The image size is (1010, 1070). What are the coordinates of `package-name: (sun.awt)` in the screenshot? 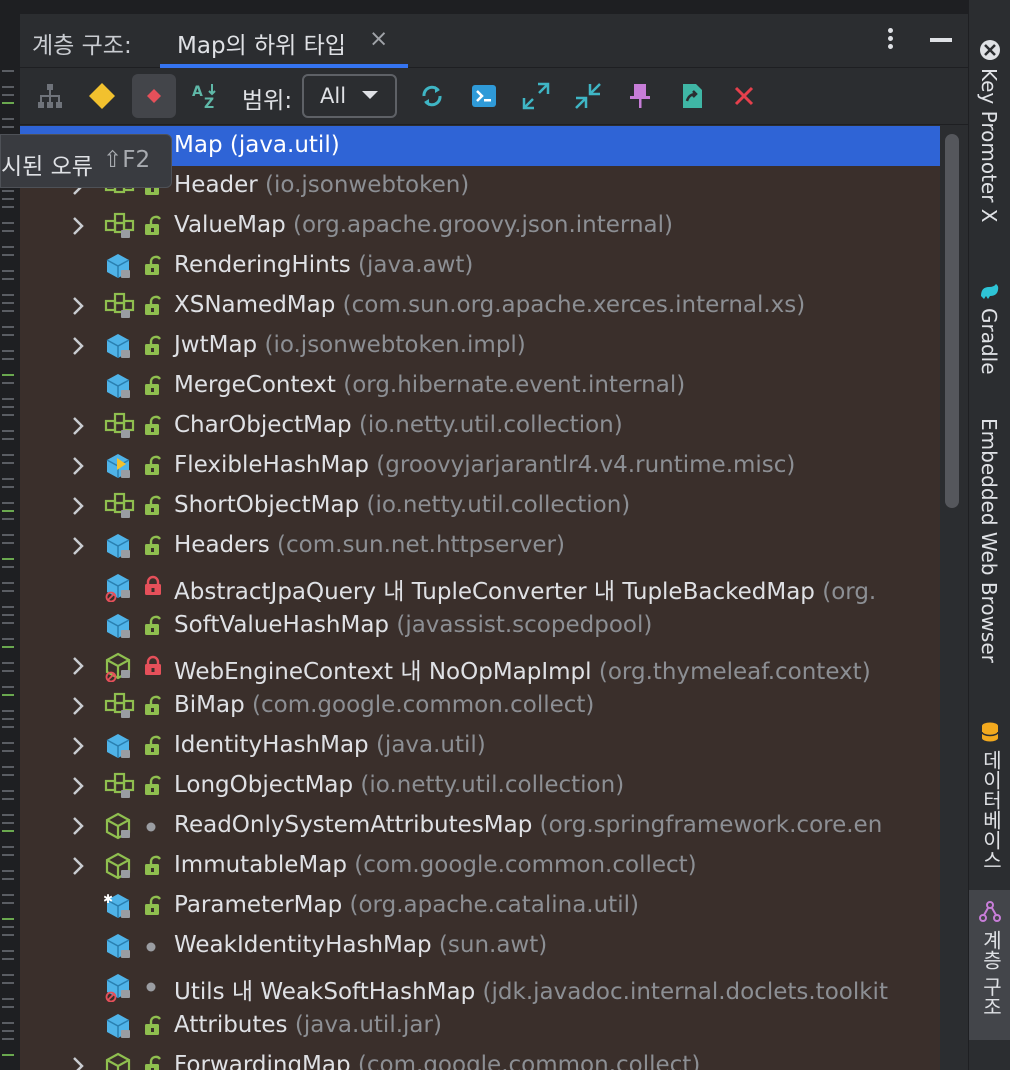 It's located at (489, 945).